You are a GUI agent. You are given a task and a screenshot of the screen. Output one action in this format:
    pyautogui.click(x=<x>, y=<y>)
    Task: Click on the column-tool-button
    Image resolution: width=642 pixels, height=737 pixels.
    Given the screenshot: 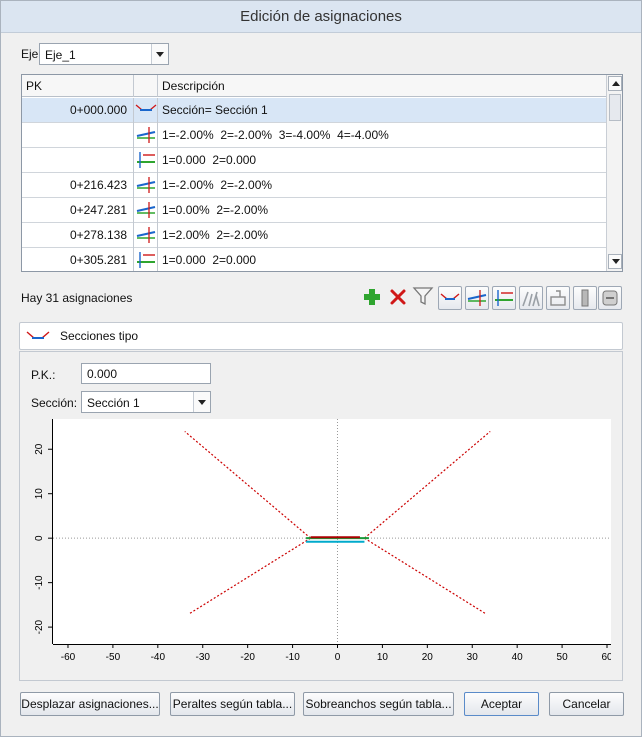 What is the action you would take?
    pyautogui.click(x=585, y=298)
    